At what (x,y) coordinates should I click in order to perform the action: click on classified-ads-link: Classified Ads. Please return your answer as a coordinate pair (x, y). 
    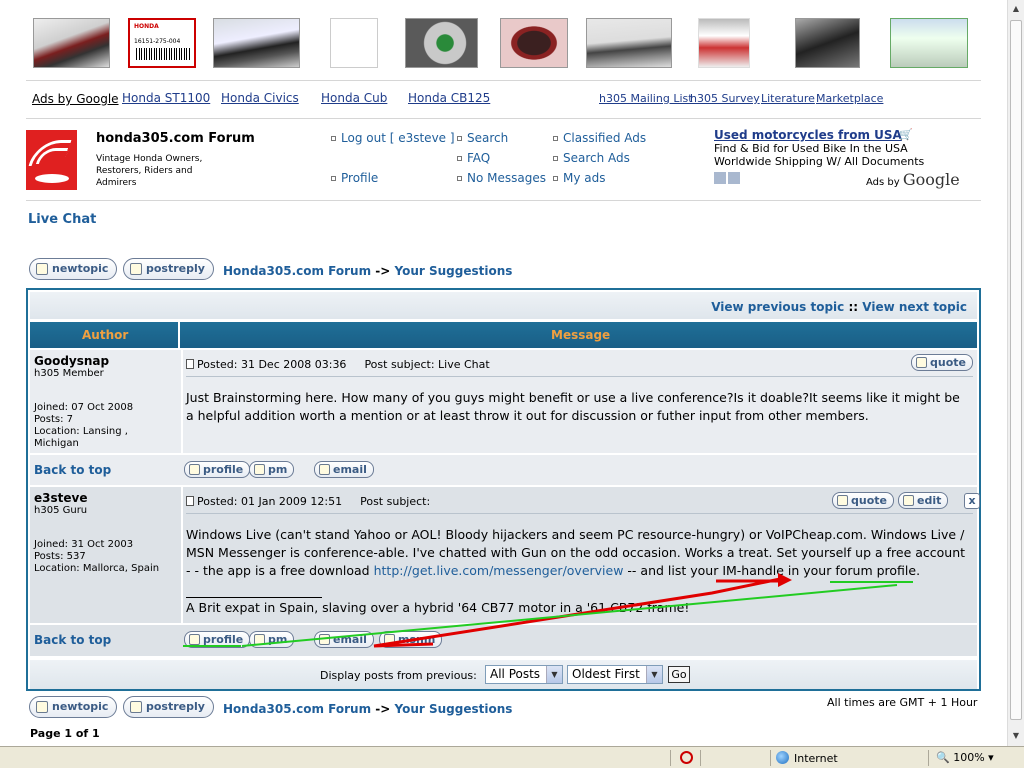
    Looking at the image, I should click on (599, 138).